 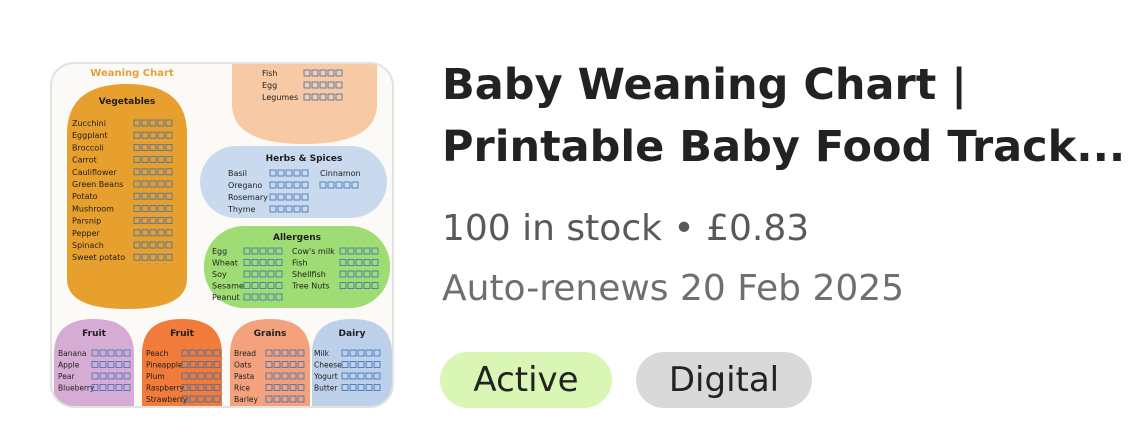 What do you see at coordinates (219, 251) in the screenshot?
I see `allergen-label: Egg` at bounding box center [219, 251].